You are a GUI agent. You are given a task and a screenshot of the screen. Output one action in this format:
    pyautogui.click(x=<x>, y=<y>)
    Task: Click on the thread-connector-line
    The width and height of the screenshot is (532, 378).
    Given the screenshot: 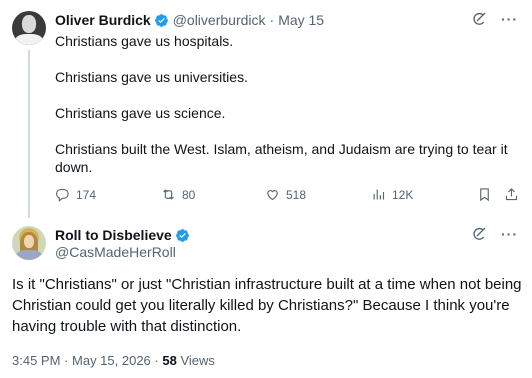 What is the action you would take?
    pyautogui.click(x=29, y=134)
    